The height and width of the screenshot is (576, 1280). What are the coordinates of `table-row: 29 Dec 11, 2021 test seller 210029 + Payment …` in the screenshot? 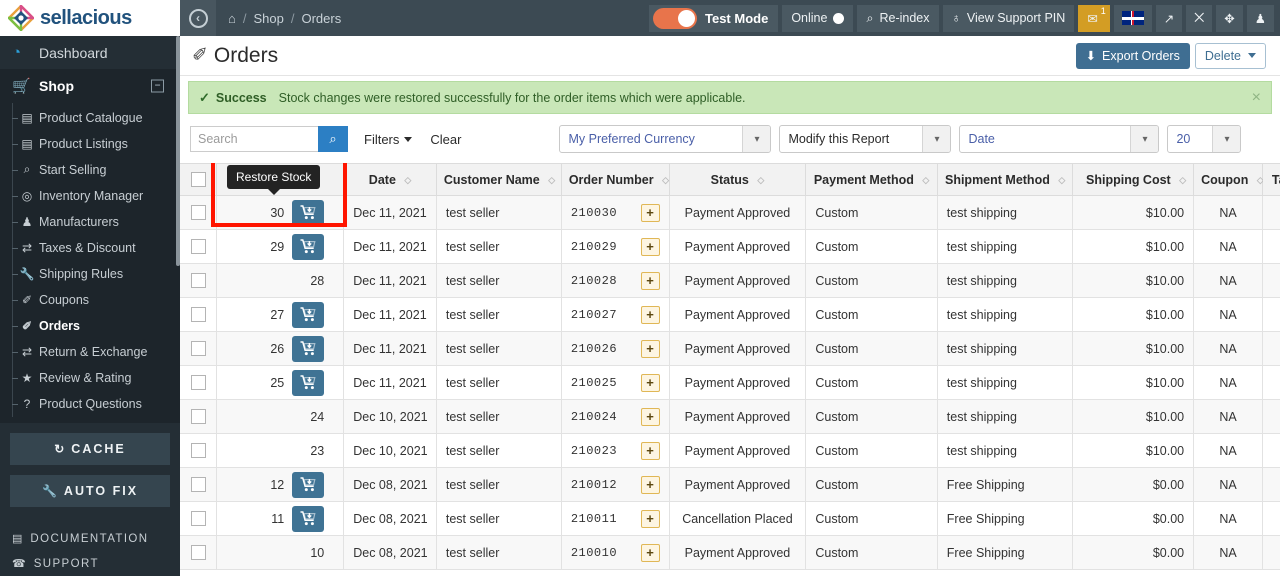 It's located at (730, 246).